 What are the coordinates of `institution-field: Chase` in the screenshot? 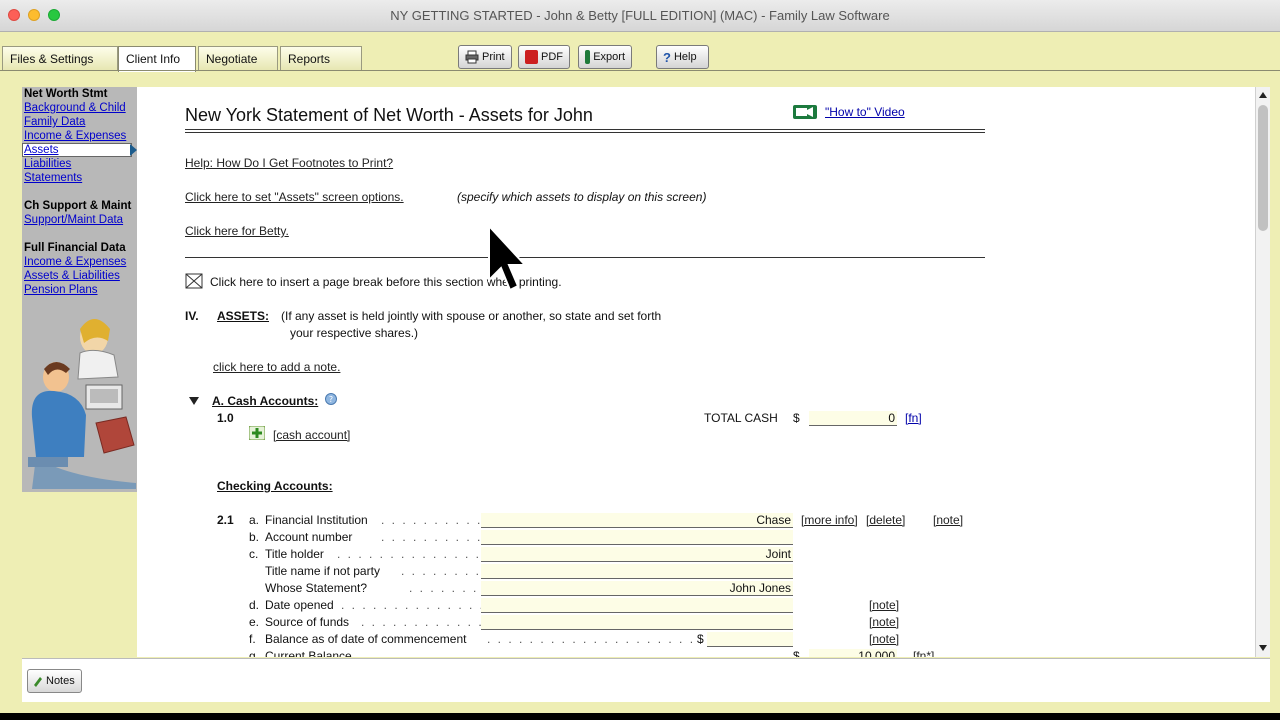 It's located at (637, 520).